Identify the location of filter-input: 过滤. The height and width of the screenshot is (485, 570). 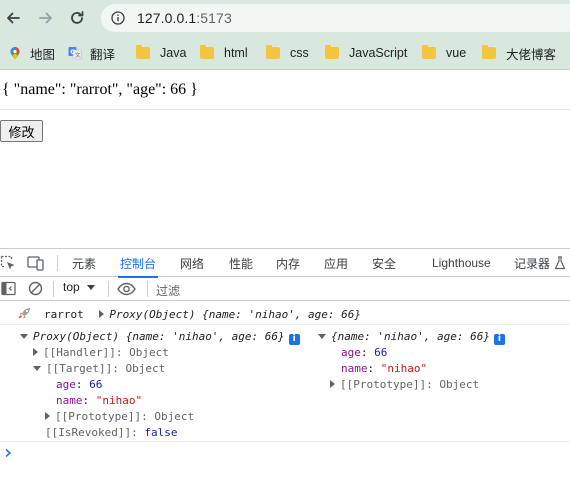
(168, 290).